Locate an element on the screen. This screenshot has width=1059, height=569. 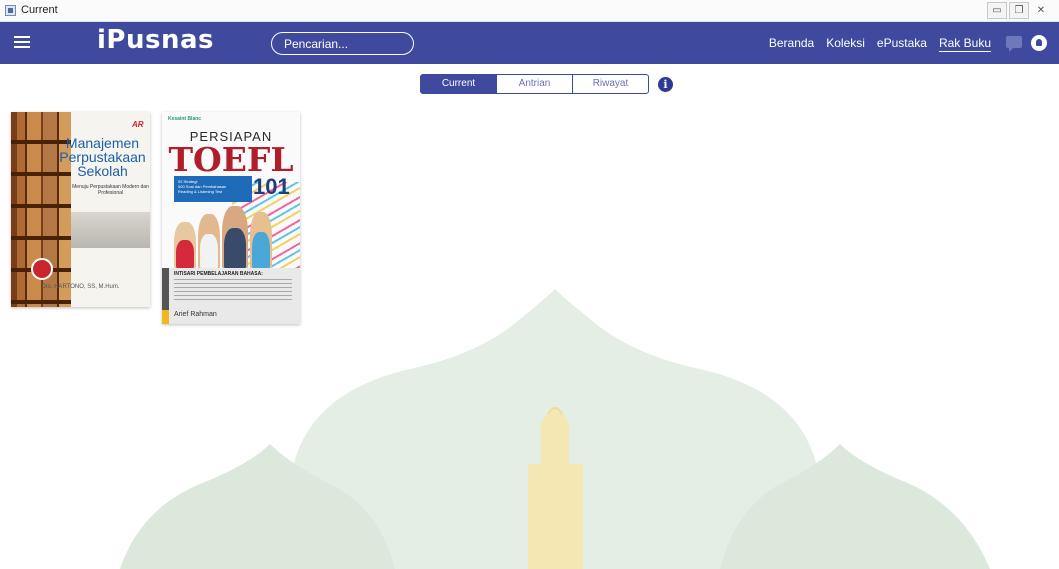
shelf-tabs: Current Antrian Riwayat is located at coordinates (534, 84).